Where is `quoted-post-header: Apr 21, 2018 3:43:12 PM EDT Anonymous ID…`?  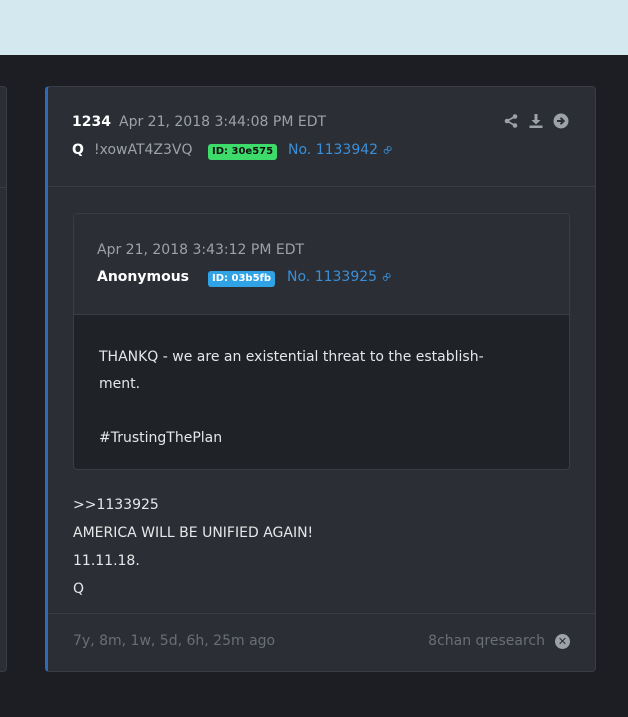 quoted-post-header: Apr 21, 2018 3:43:12 PM EDT Anonymous ID… is located at coordinates (321, 264).